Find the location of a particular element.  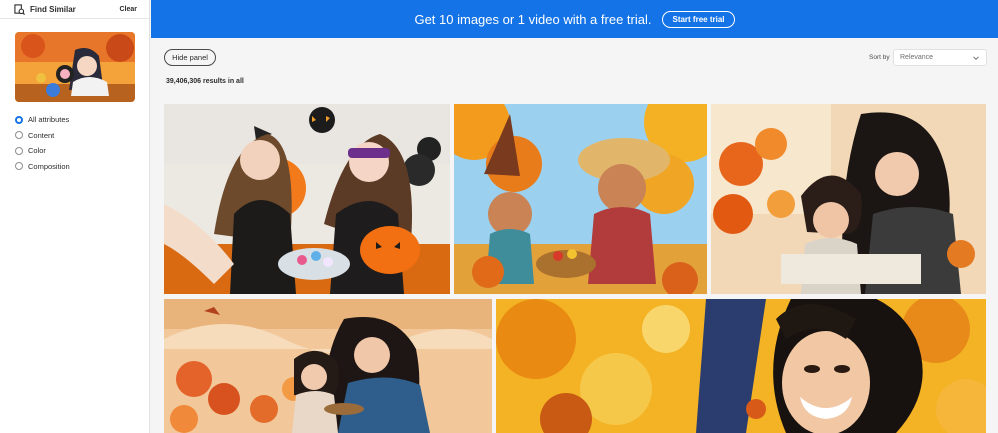

option-composition: Composition is located at coordinates (42, 167).